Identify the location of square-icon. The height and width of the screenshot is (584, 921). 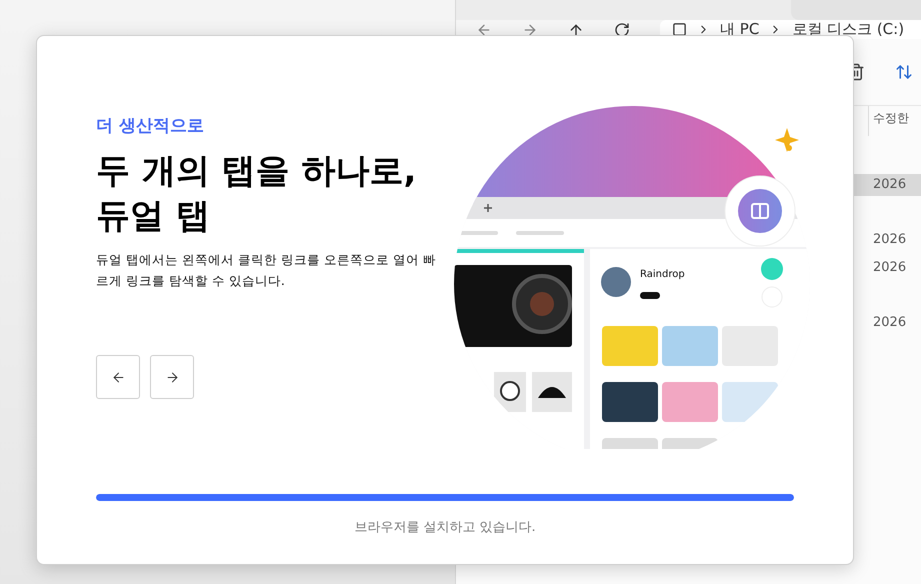
(679, 29).